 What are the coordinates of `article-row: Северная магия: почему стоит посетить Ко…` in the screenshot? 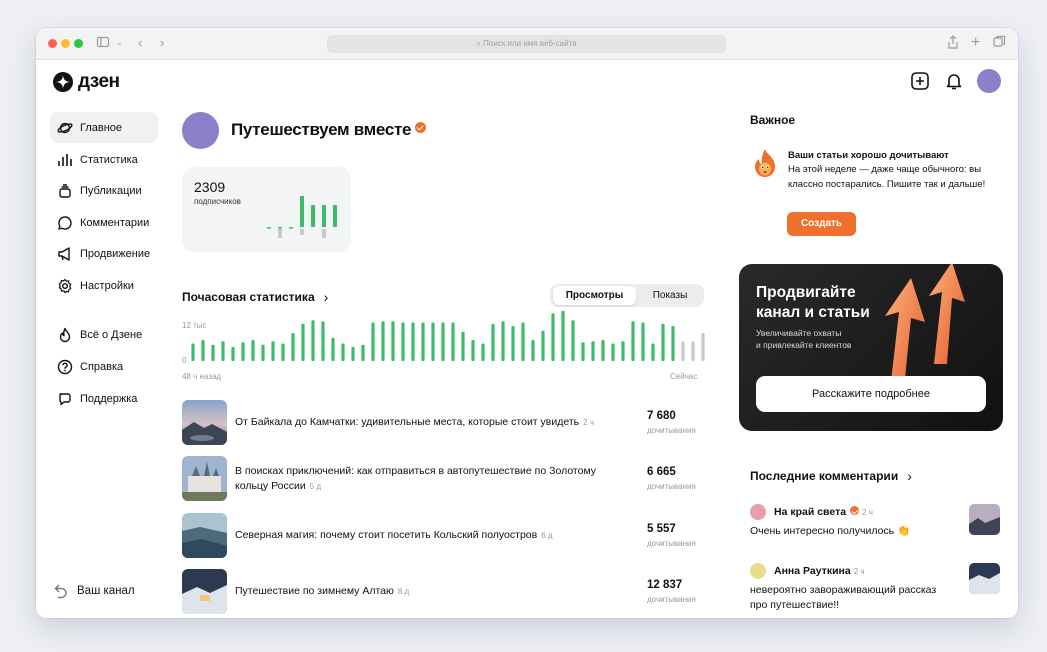 It's located at (447, 535).